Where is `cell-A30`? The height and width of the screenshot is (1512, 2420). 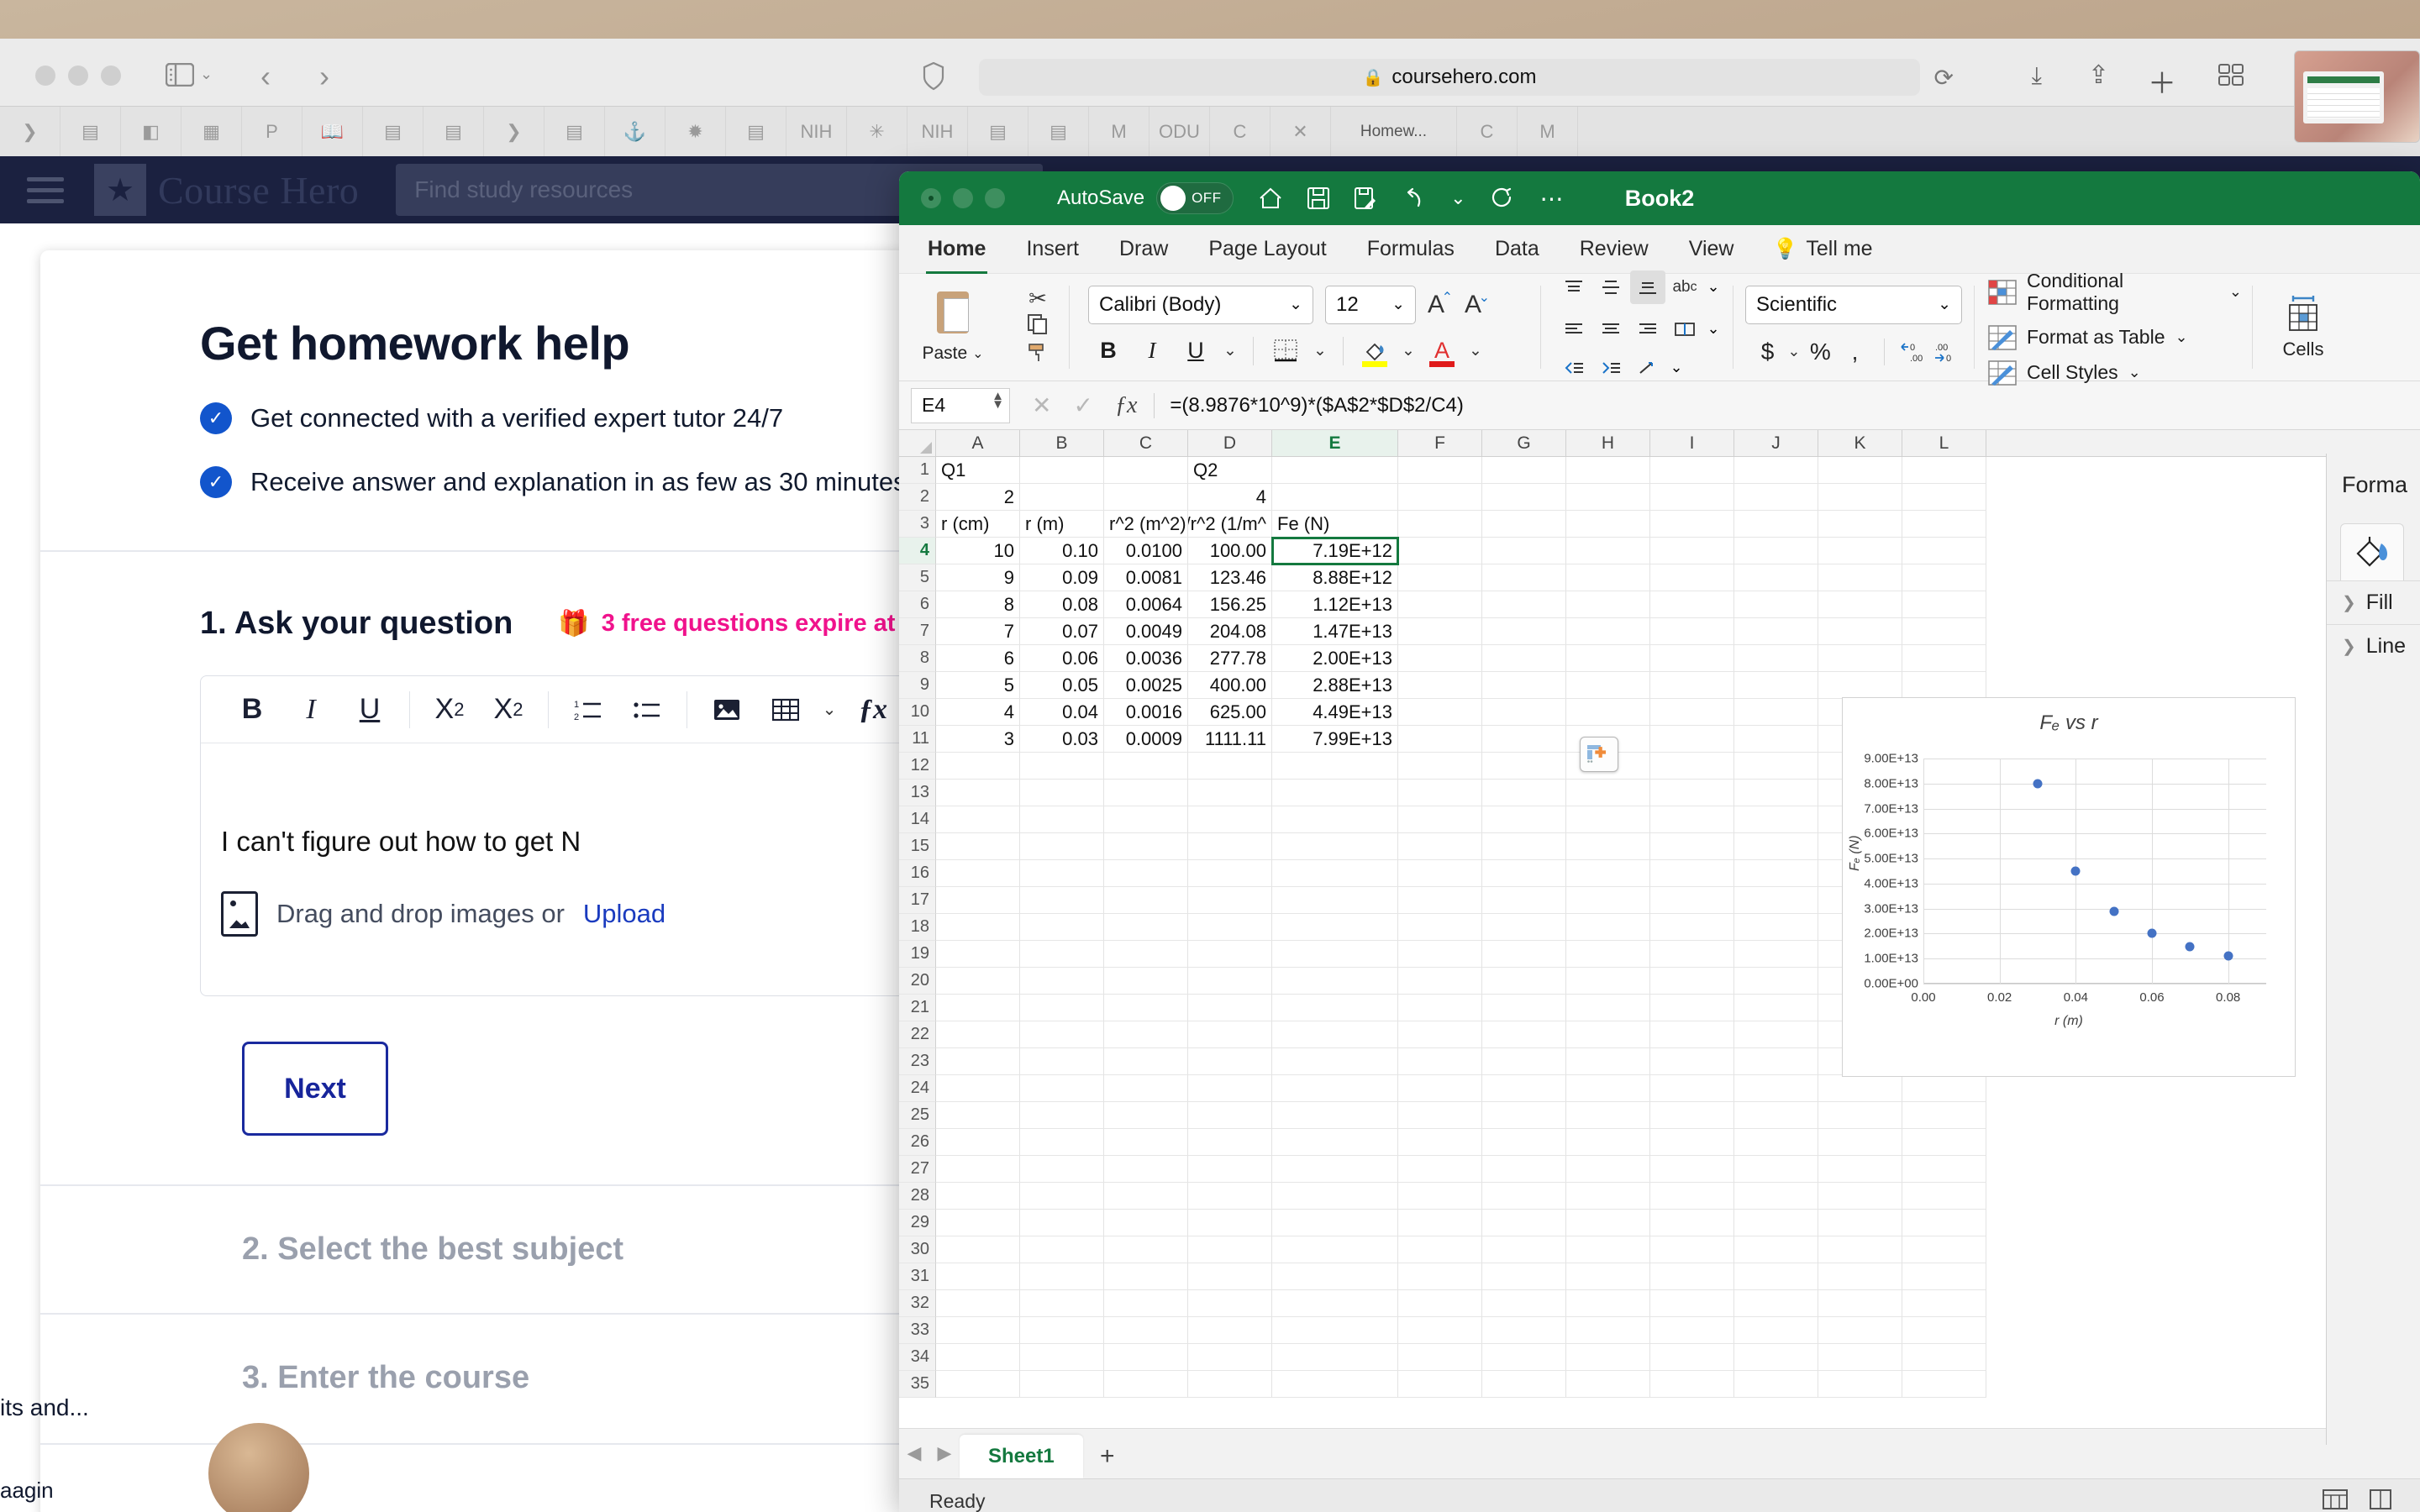
cell-A30 is located at coordinates (978, 1249).